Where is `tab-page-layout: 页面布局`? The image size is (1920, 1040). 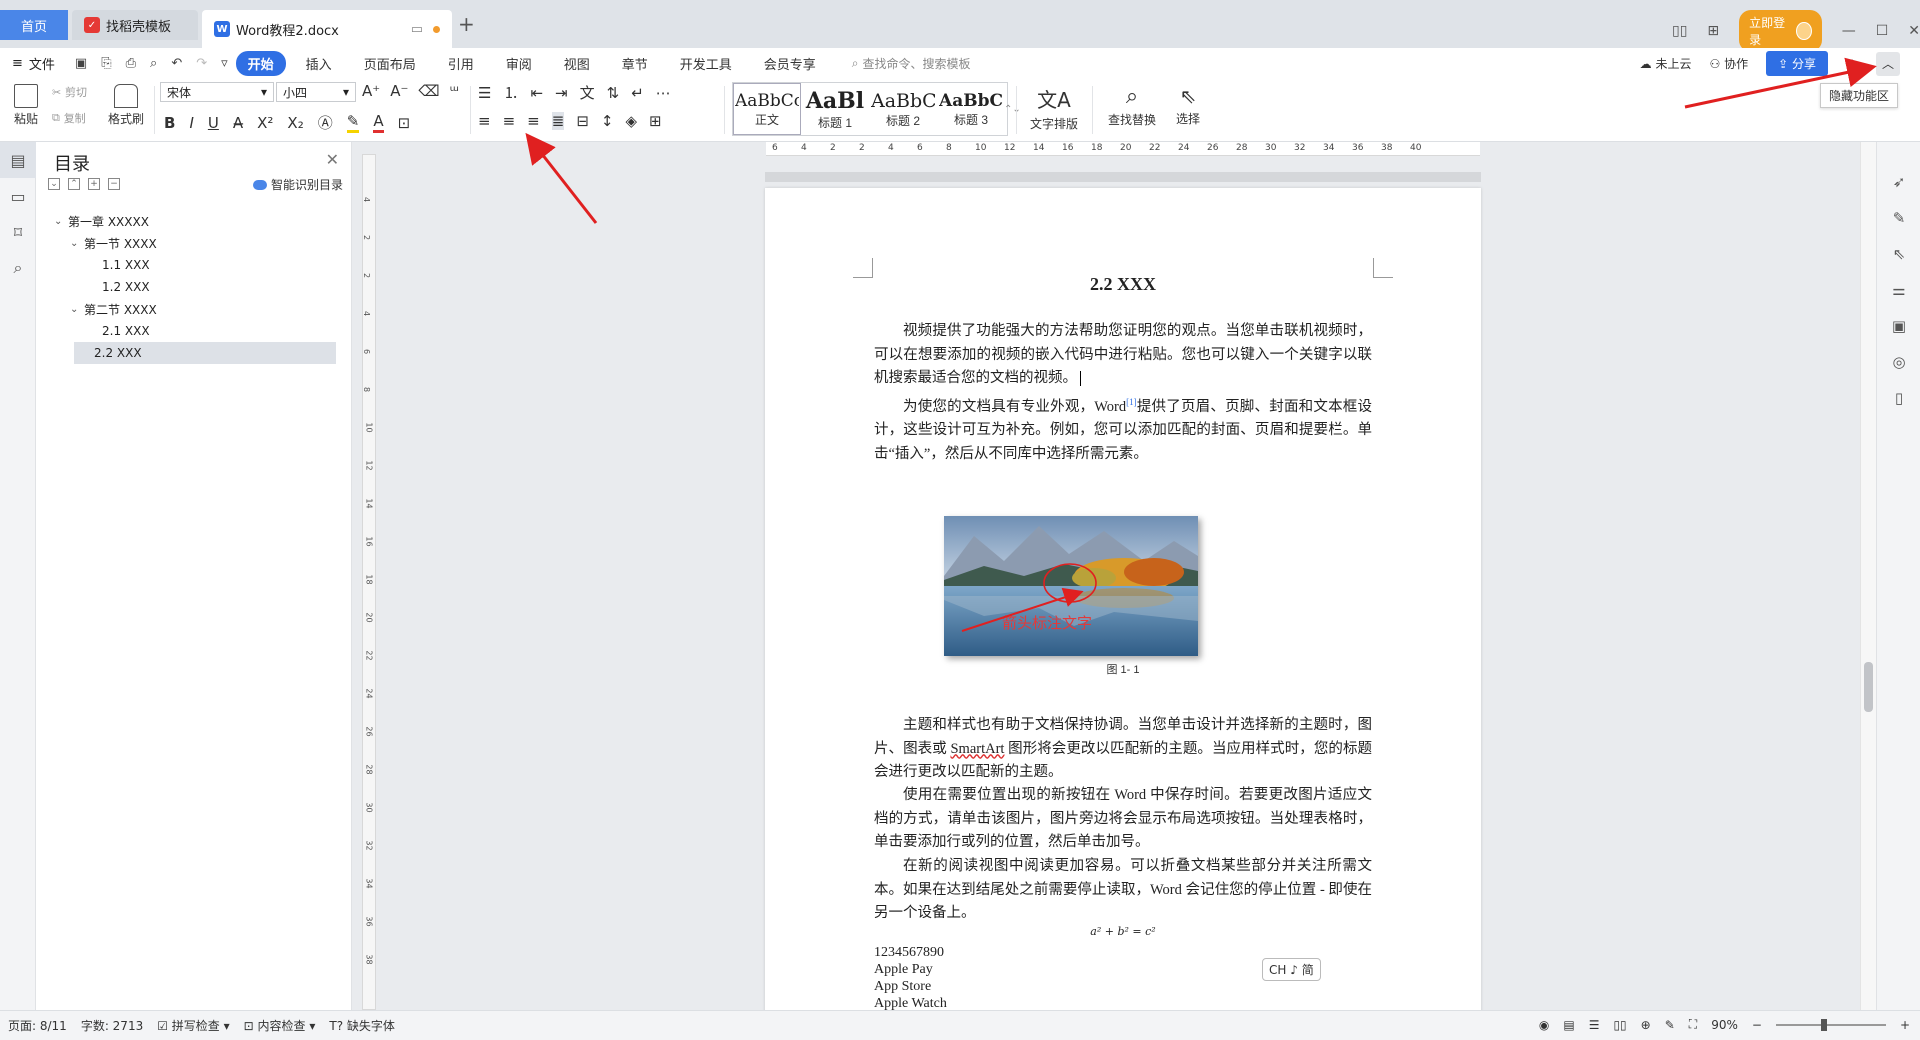
tab-page-layout: 页面布局 is located at coordinates (390, 63).